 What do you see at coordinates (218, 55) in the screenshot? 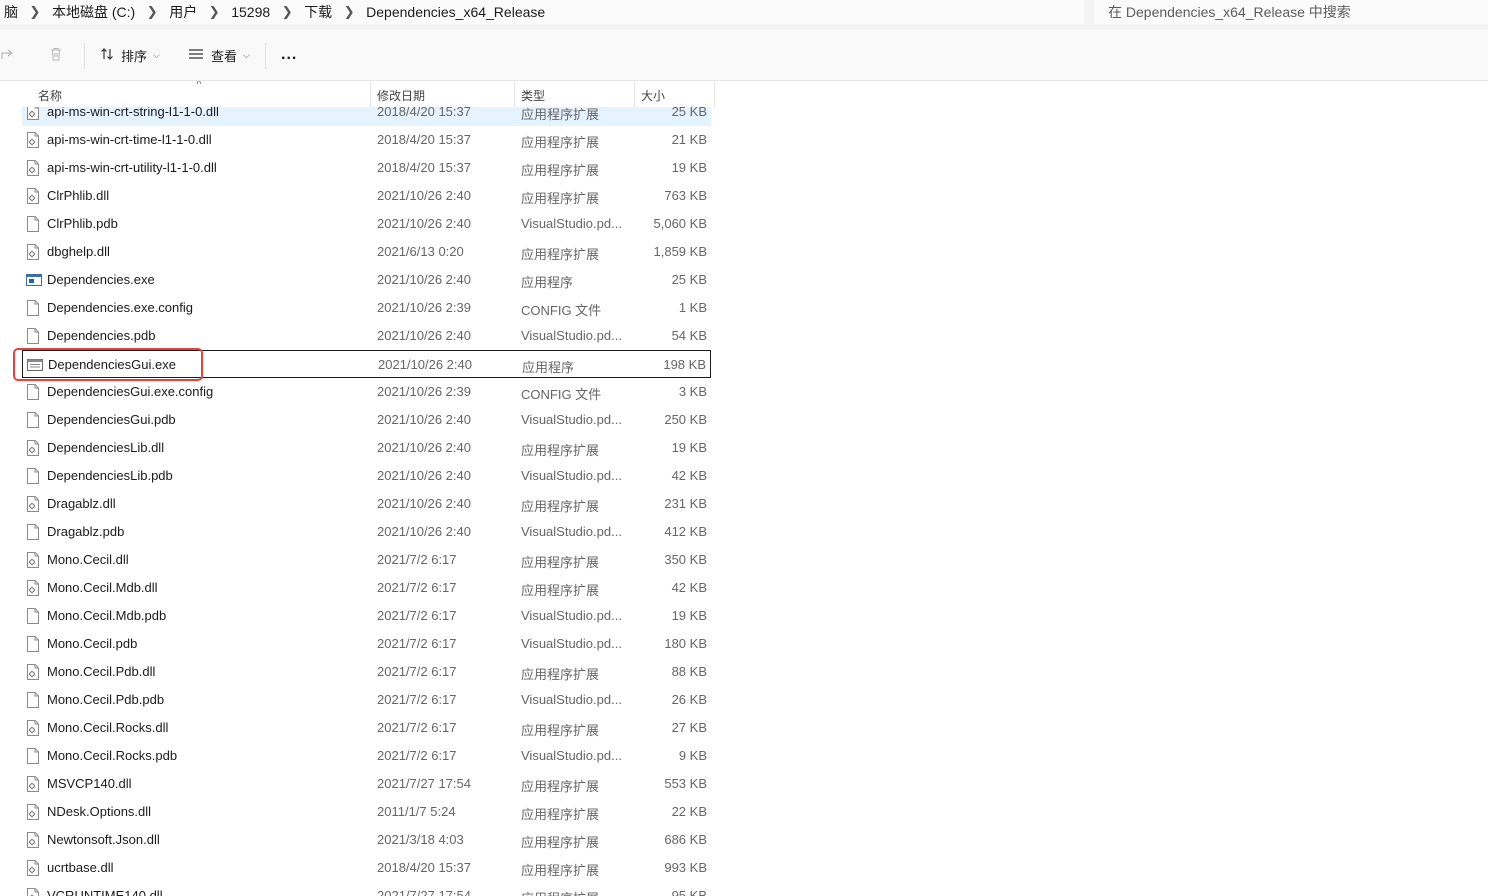
I see `view-button: 查看 ⌵` at bounding box center [218, 55].